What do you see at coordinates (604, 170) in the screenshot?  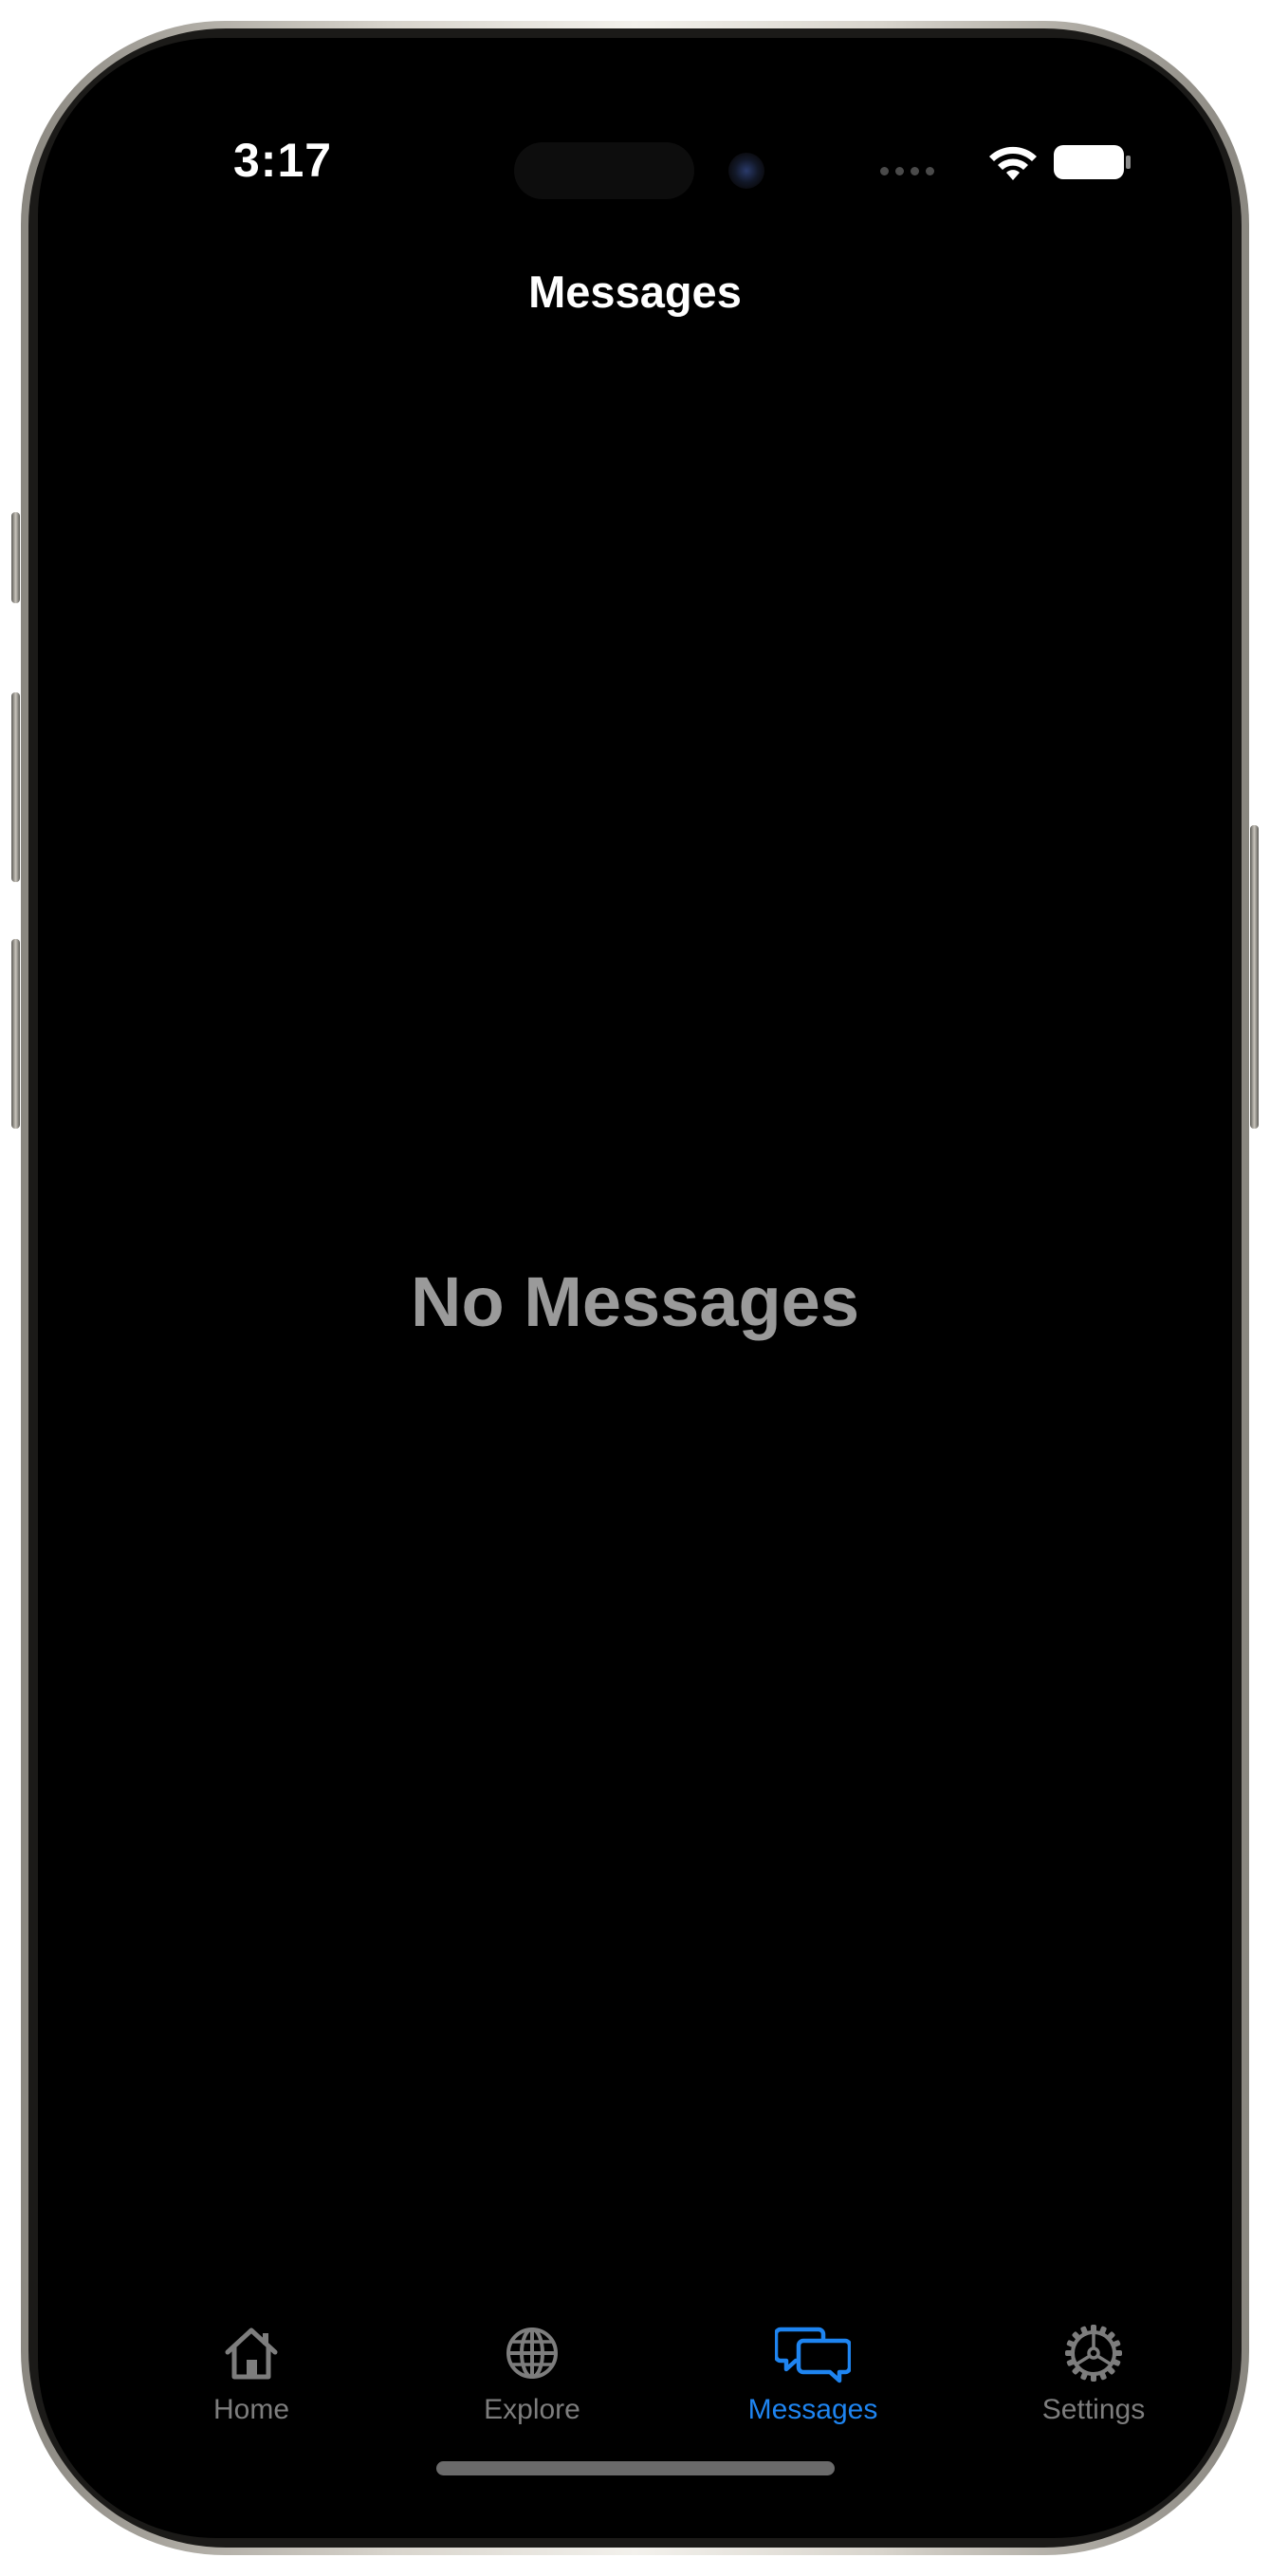 I see `island-sensor` at bounding box center [604, 170].